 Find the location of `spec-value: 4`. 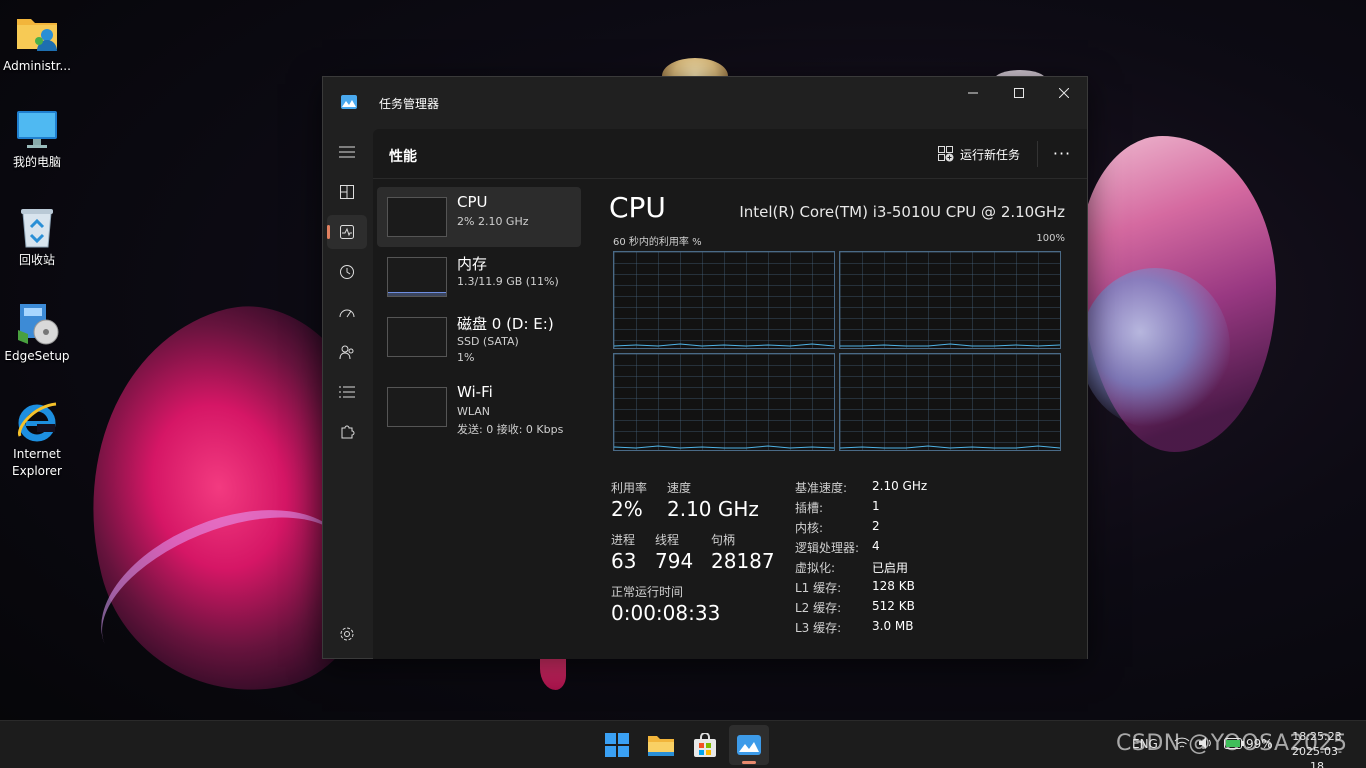

spec-value: 4 is located at coordinates (876, 546).